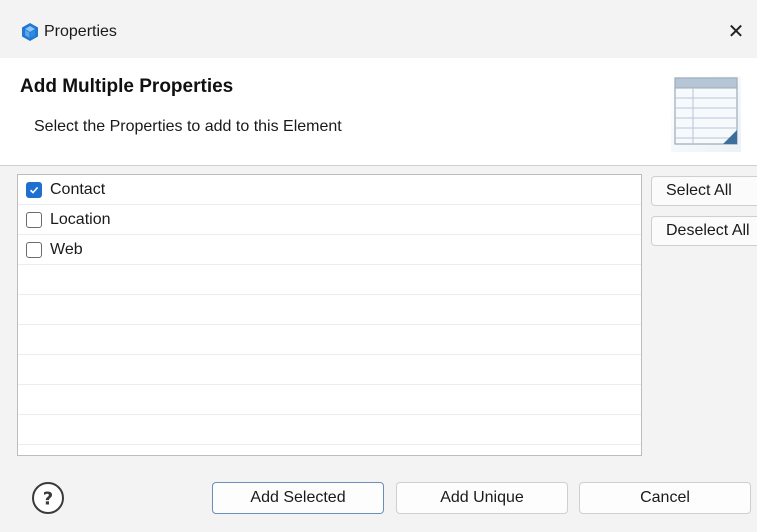 The height and width of the screenshot is (532, 757). I want to click on add-unique-button: Add Unique, so click(482, 498).